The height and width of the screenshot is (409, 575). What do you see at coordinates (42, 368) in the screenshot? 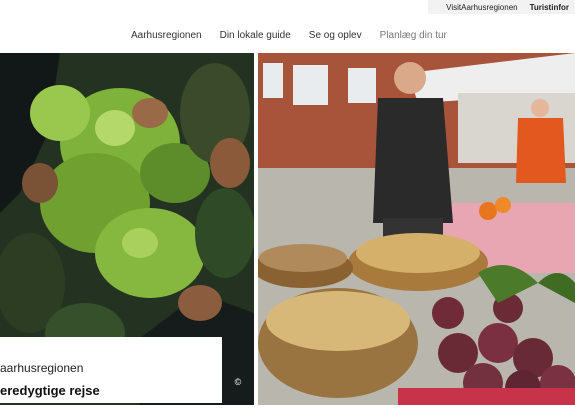
I see `caption-kicker: aarhusregionen` at bounding box center [42, 368].